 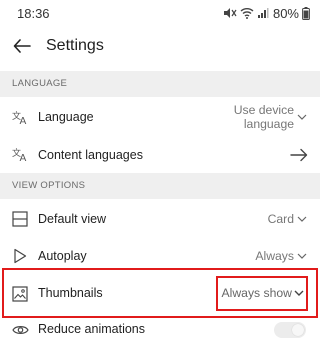 What do you see at coordinates (20, 256) in the screenshot?
I see `play-icon` at bounding box center [20, 256].